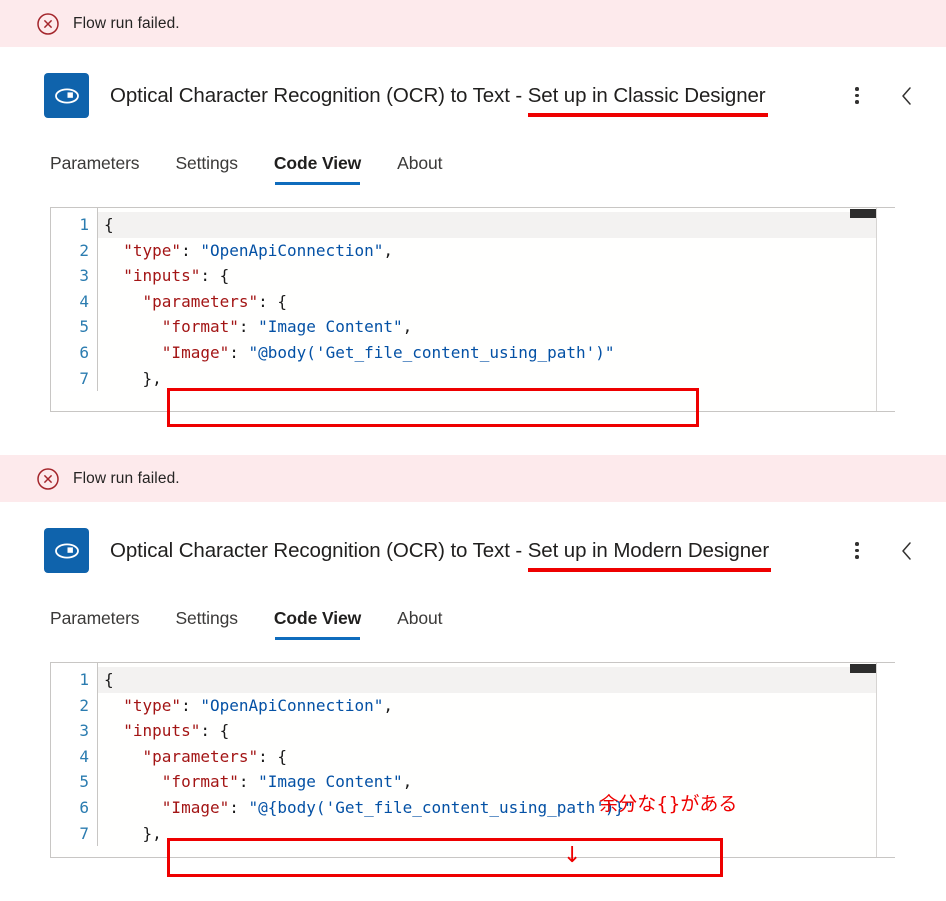 The width and height of the screenshot is (946, 901). I want to click on annotation-arrow-icon: ↓, so click(572, 856).